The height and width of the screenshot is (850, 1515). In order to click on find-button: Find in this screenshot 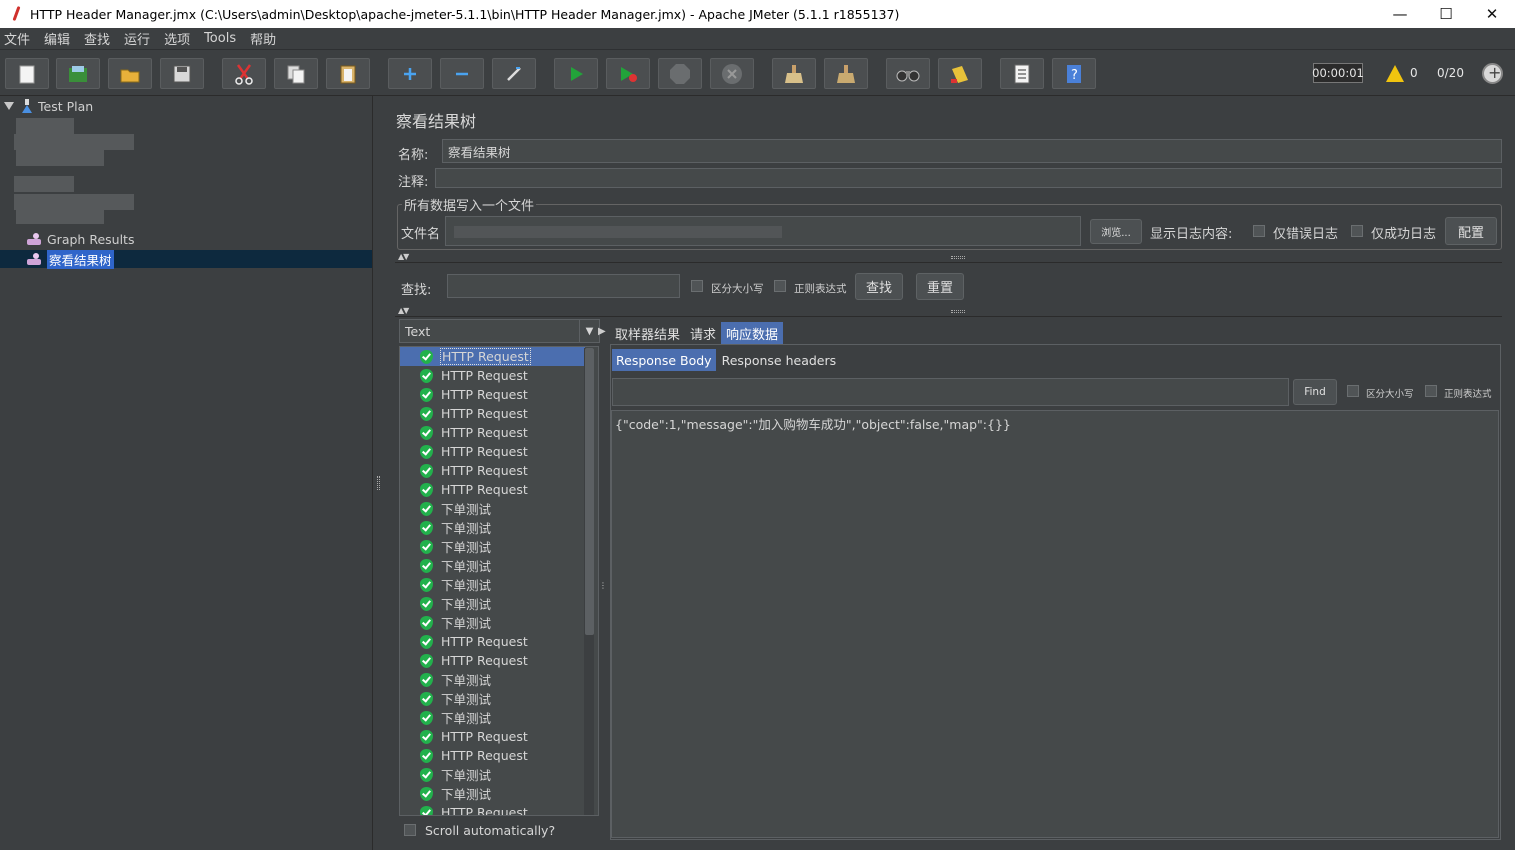, I will do `click(1315, 392)`.